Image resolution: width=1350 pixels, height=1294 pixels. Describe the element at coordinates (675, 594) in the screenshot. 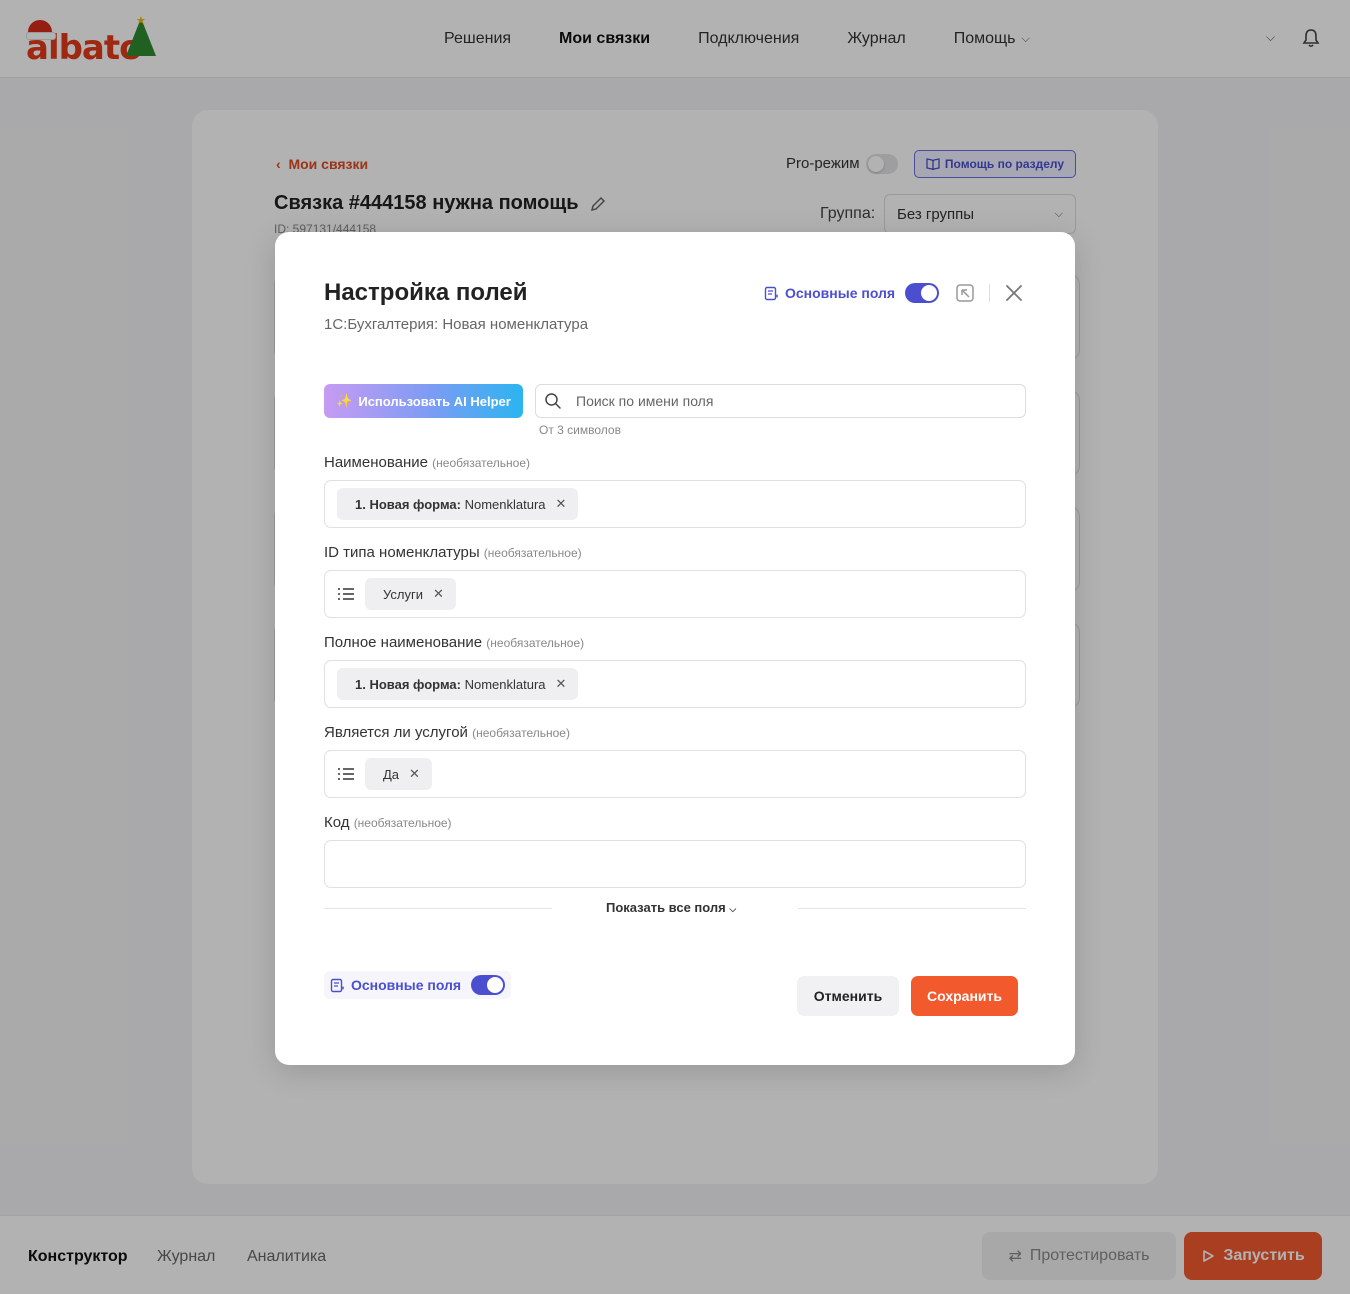

I see `field-input-type-id: Услуги ✕` at that location.